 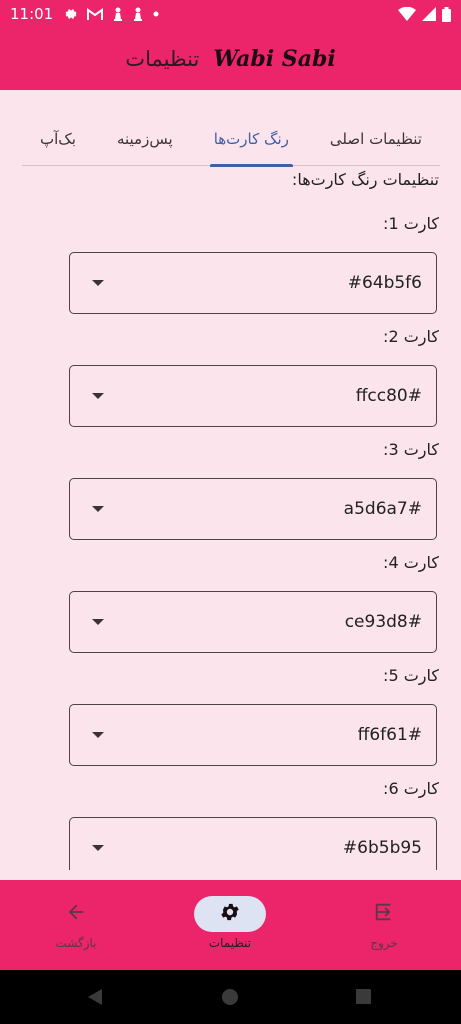 I want to click on card-label: کارت 1:, so click(x=411, y=223).